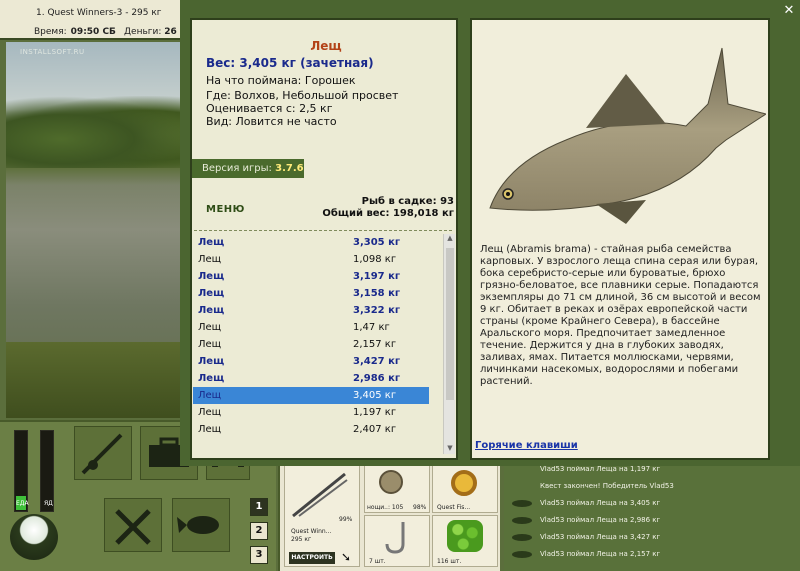 The image size is (800, 571). I want to click on eat-button, so click(133, 525).